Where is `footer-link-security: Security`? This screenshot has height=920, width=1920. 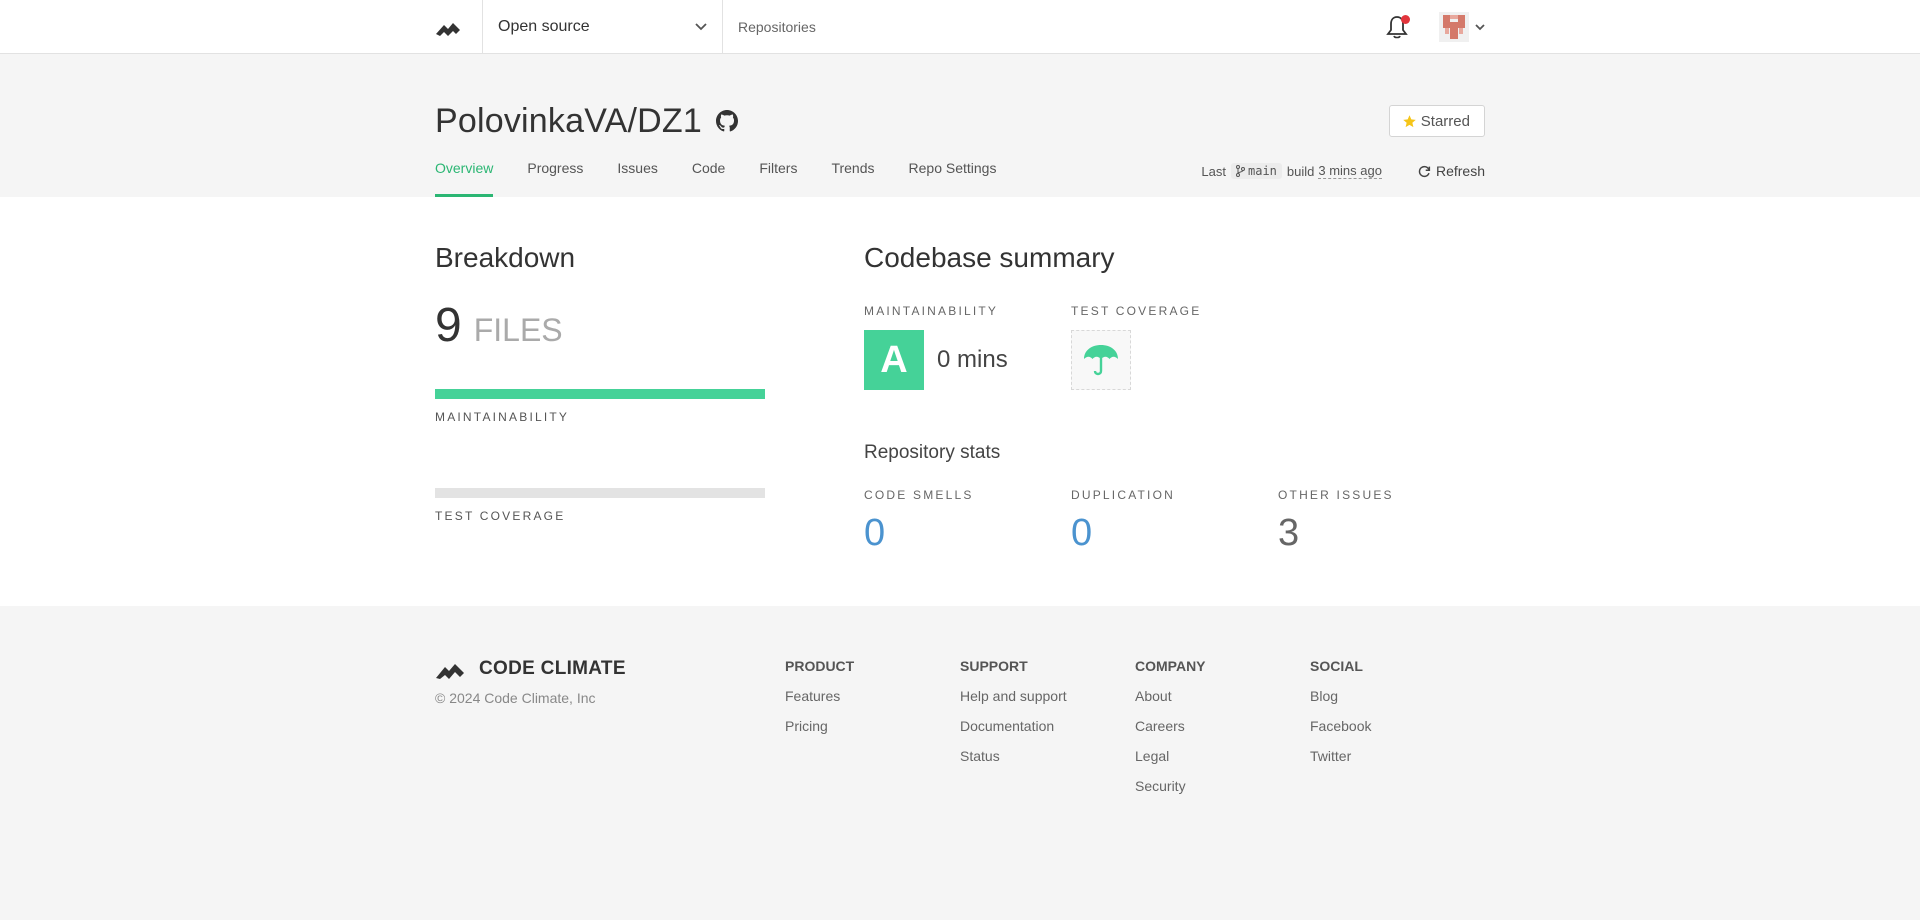
footer-link-security: Security is located at coordinates (1222, 787).